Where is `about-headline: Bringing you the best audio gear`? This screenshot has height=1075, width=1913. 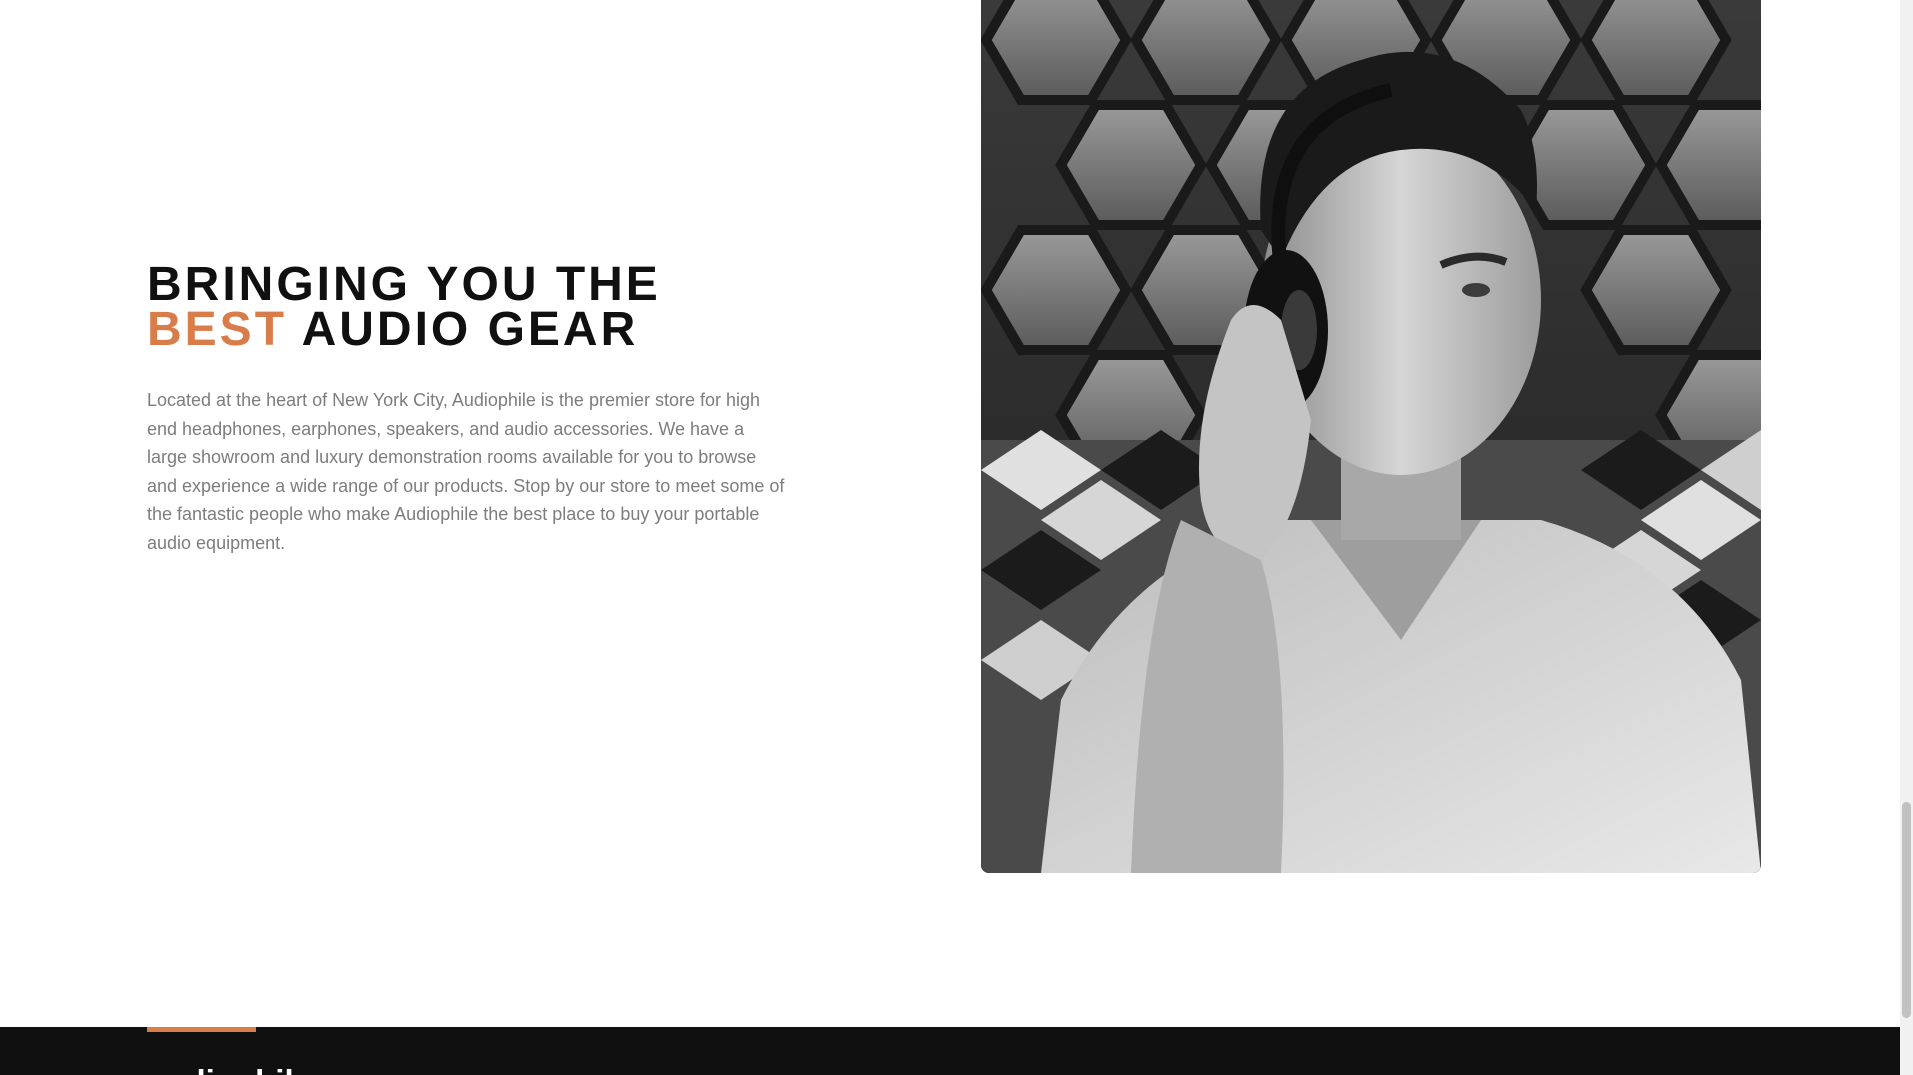
about-headline: Bringing you the best audio gear is located at coordinates (467, 306).